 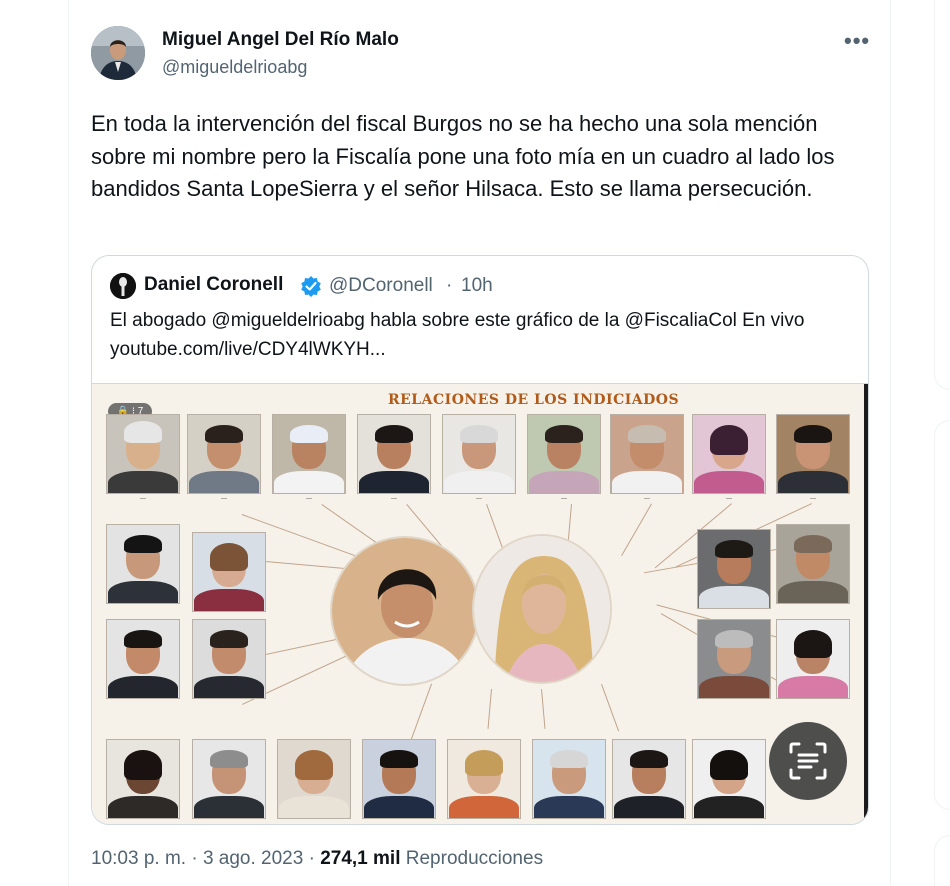 I want to click on author-avatar, so click(x=118, y=53).